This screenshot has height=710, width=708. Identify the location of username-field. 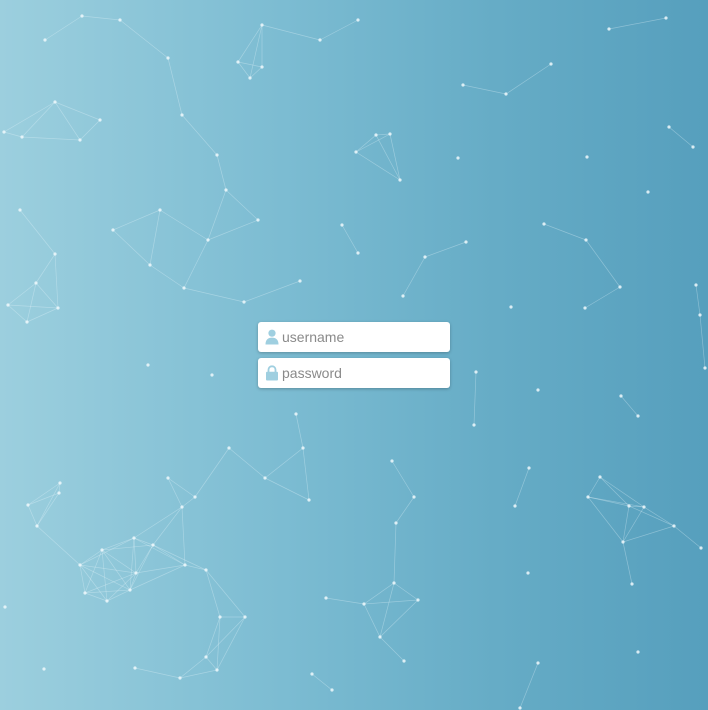
(354, 337).